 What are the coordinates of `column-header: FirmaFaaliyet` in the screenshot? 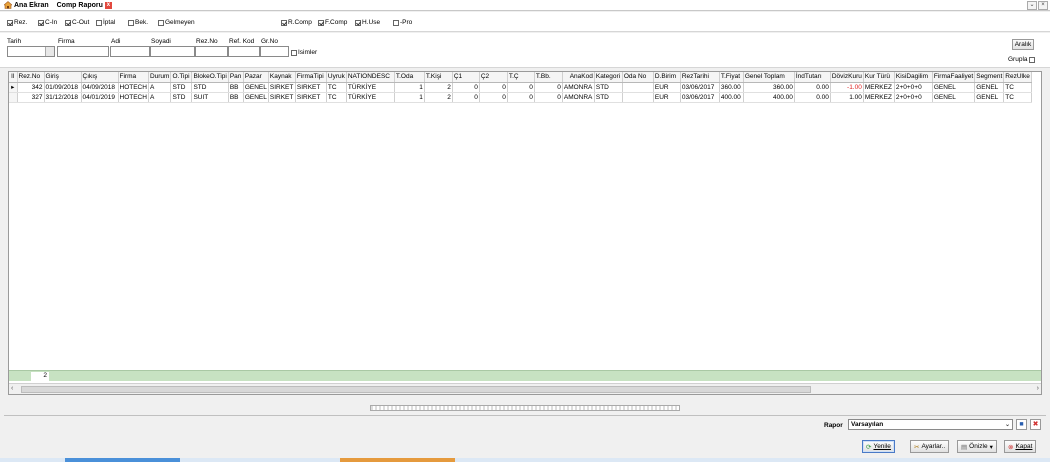 It's located at (954, 77).